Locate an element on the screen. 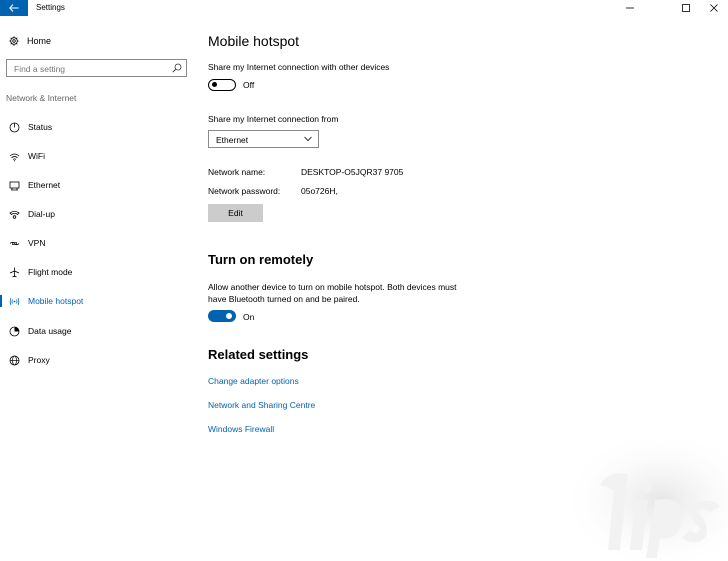 The height and width of the screenshot is (561, 728). back-arrow-icon is located at coordinates (14, 8).